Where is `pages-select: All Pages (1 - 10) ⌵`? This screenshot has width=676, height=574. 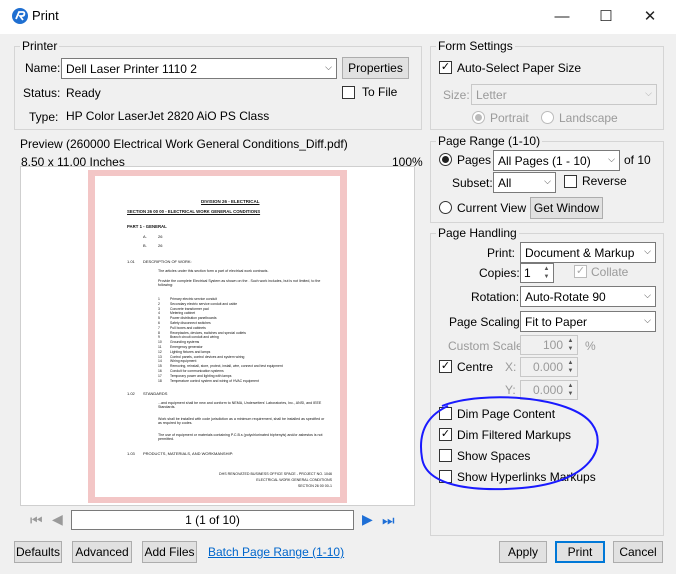
pages-select: All Pages (1 - 10) ⌵ is located at coordinates (556, 160).